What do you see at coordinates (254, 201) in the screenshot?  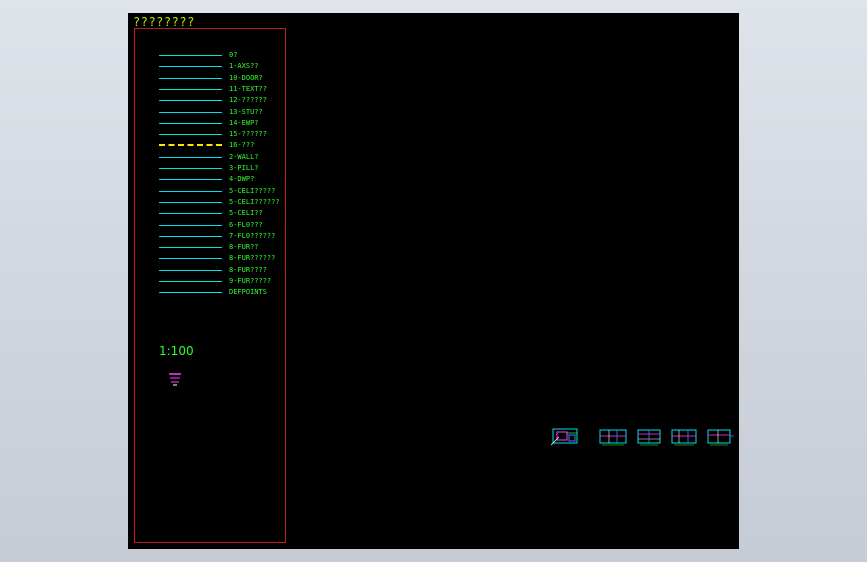 I see `legend-layer-label: 5-CELI??????` at bounding box center [254, 201].